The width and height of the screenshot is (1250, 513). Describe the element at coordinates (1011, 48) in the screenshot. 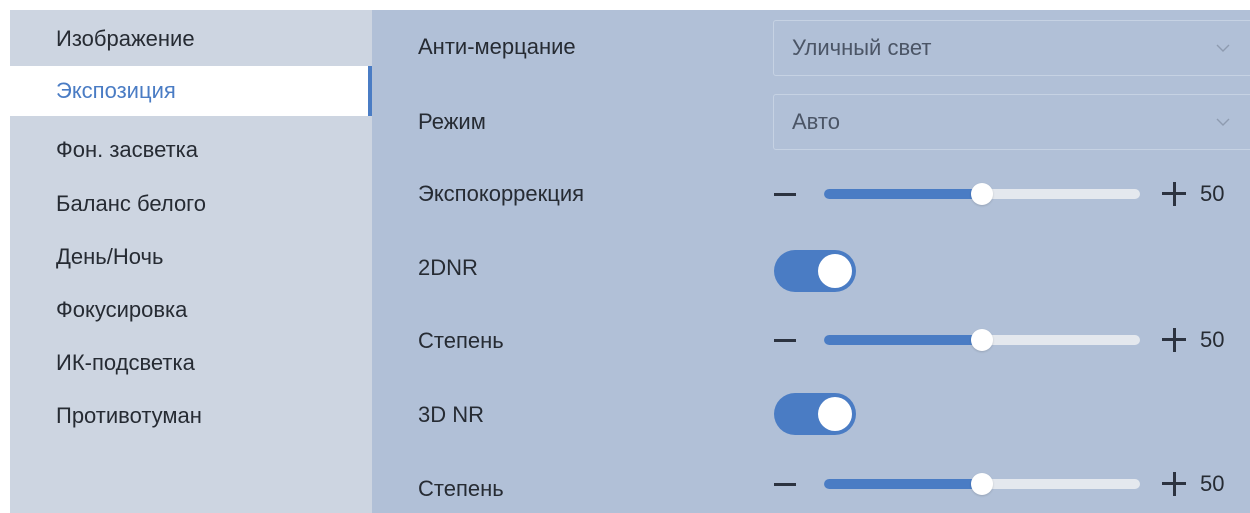

I see `anti-flicker-select: Уличный свет` at that location.